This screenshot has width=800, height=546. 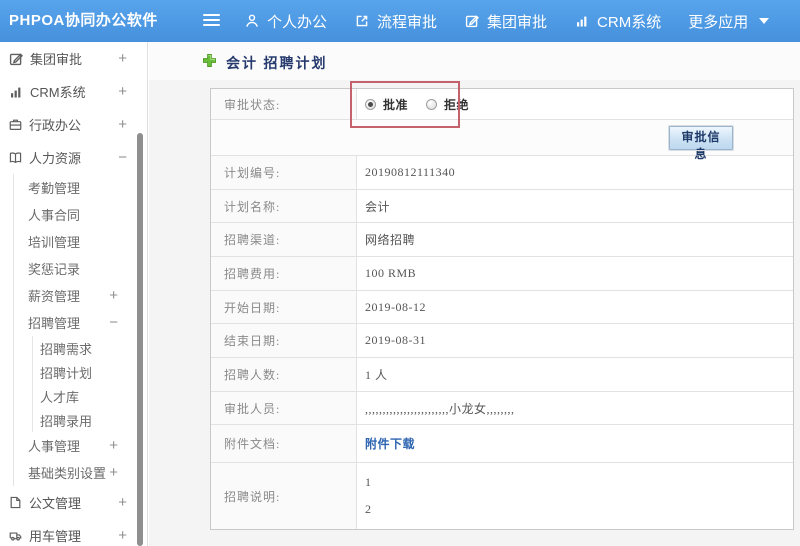 I want to click on radio-label: 批准, so click(x=396, y=104).